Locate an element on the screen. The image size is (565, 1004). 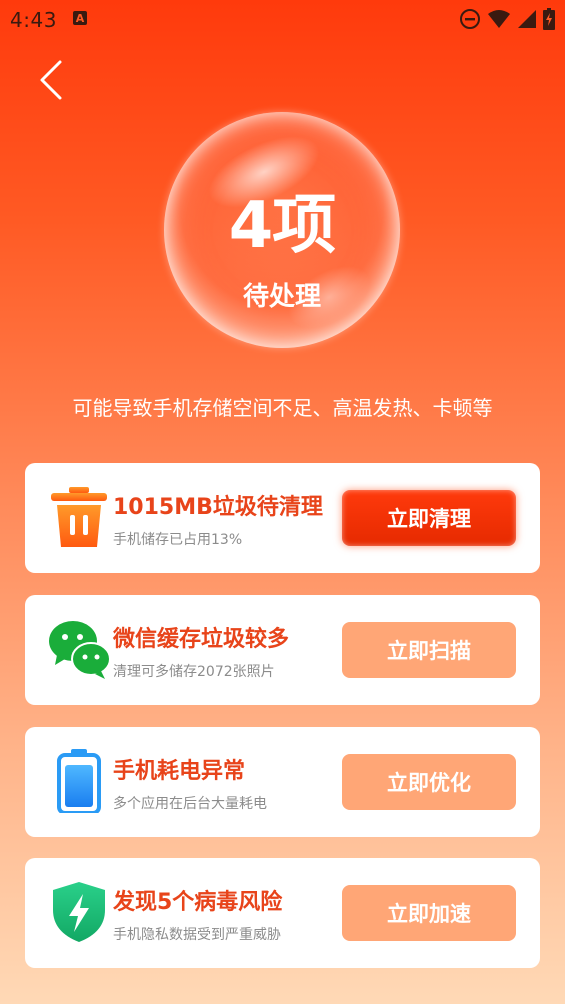
trash-icon is located at coordinates (79, 517).